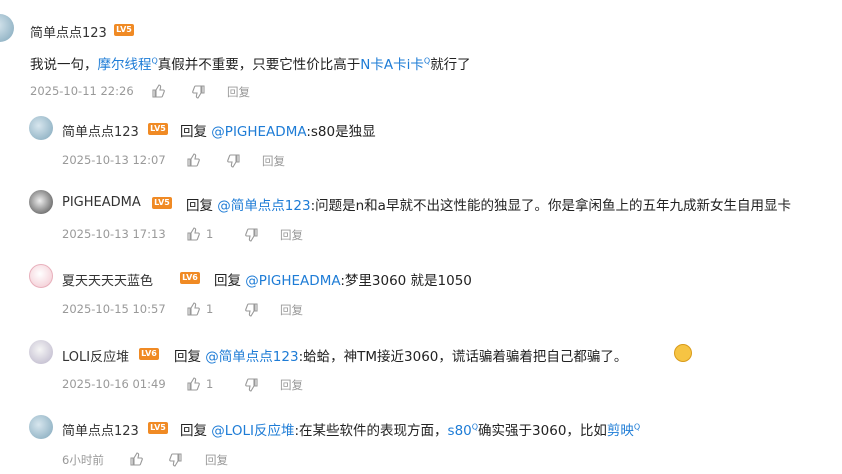 This screenshot has height=474, width=842. Describe the element at coordinates (125, 65) in the screenshot. I see `link-moore-threads: 摩尔线程` at that location.